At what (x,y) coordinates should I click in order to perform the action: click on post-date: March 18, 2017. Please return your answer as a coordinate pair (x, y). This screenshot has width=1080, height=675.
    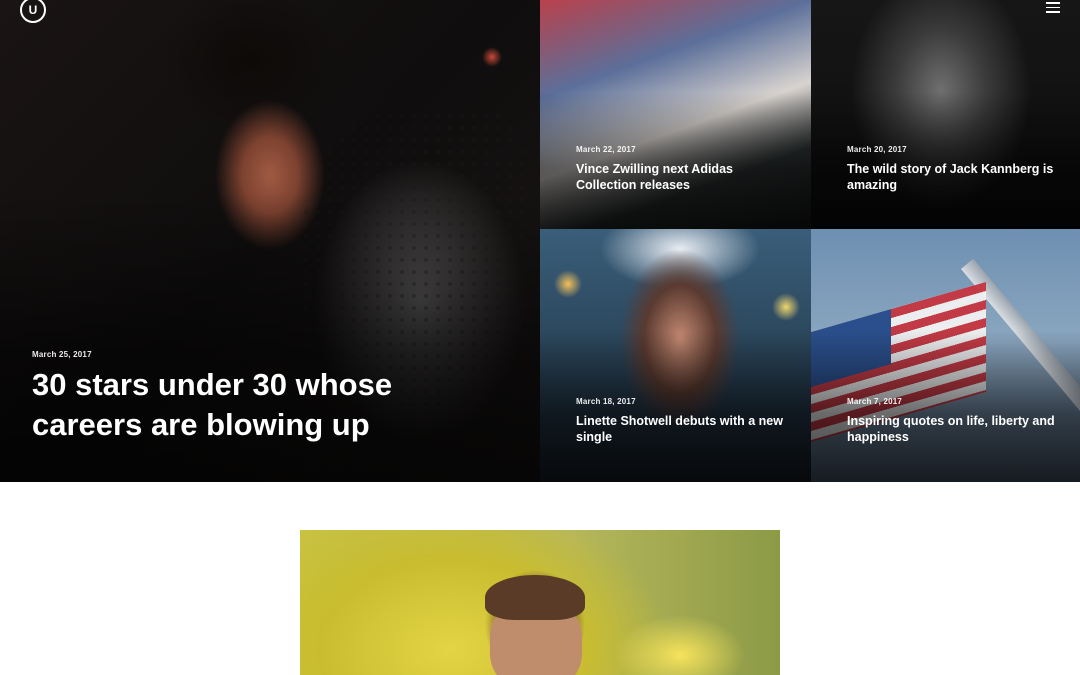
    Looking at the image, I should click on (606, 401).